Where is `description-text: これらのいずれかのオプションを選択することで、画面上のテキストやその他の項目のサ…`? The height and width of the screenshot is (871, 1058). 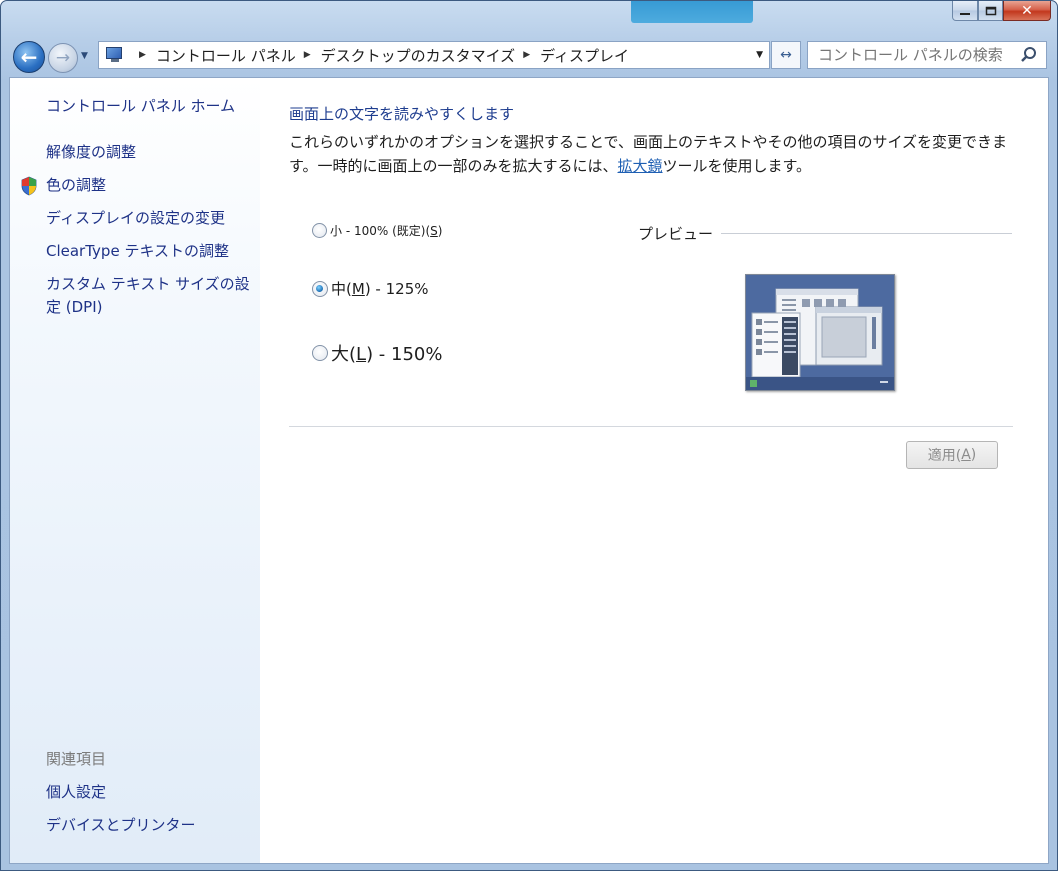
description-text: これらのいずれかのオプションを選択することで、画面上のテキストやその他の項目のサ… is located at coordinates (653, 154).